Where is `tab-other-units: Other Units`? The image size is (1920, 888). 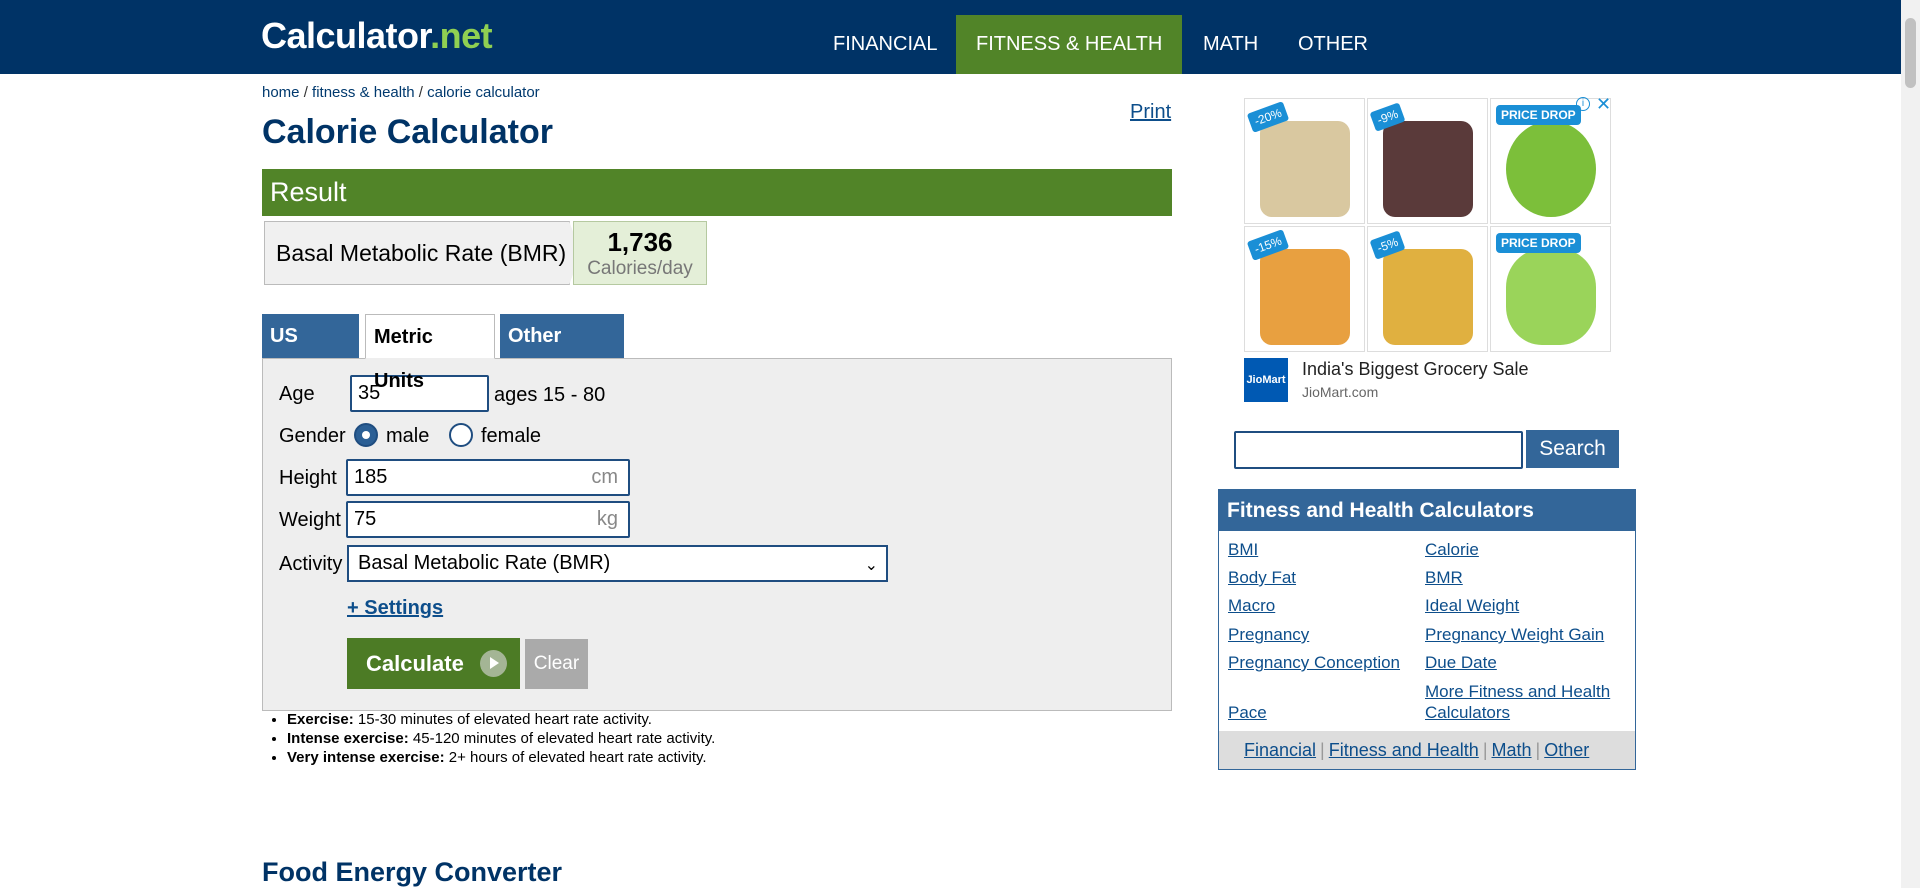 tab-other-units: Other Units is located at coordinates (562, 352).